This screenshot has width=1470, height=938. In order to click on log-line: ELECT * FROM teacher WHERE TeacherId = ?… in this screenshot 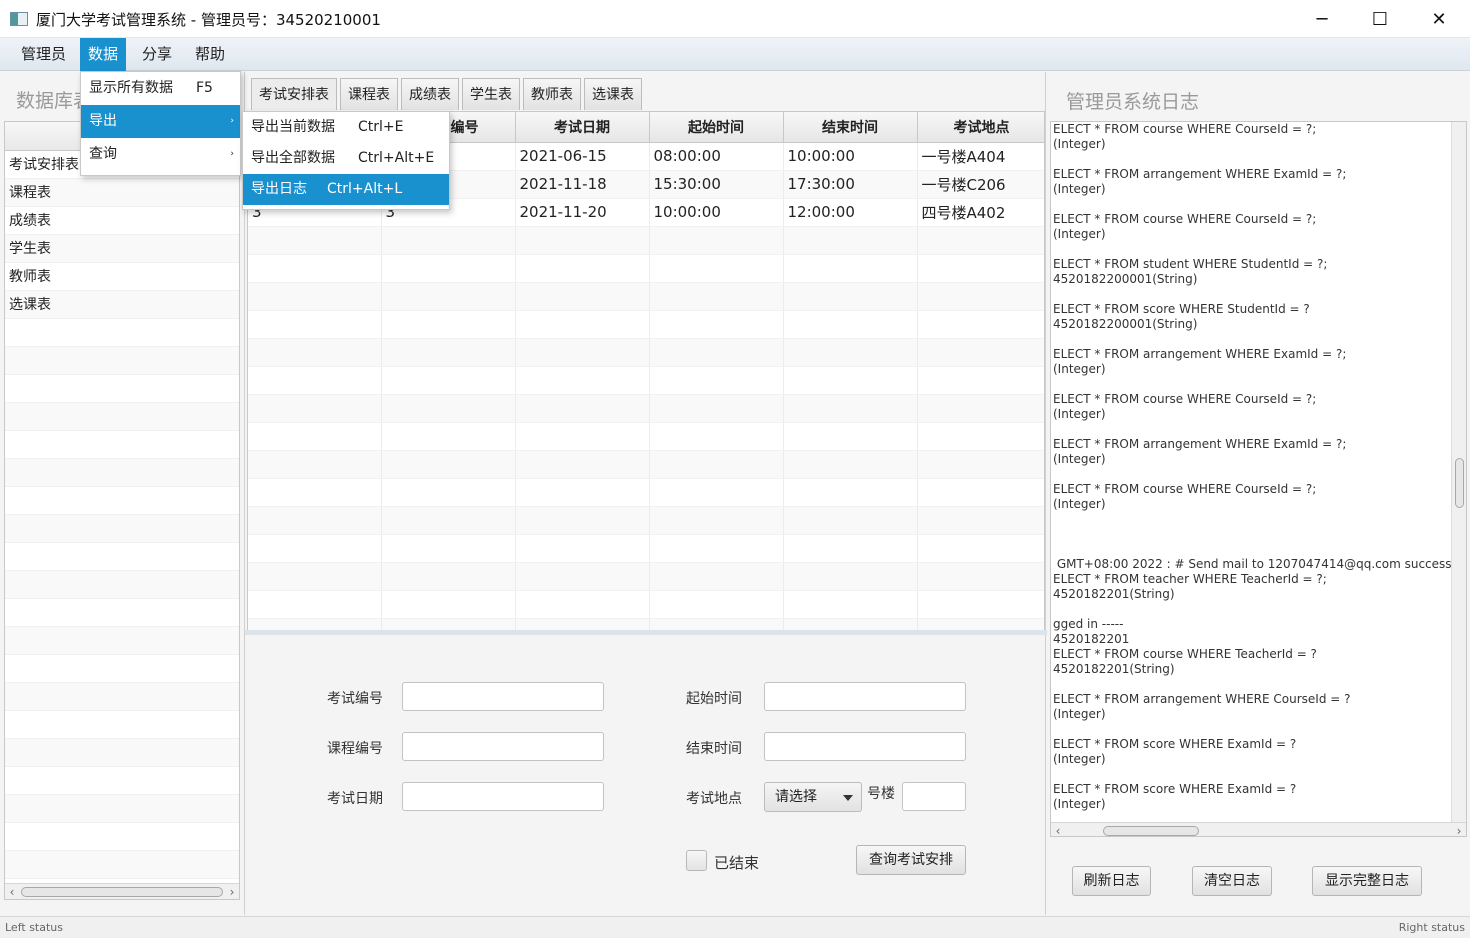, I will do `click(1190, 579)`.